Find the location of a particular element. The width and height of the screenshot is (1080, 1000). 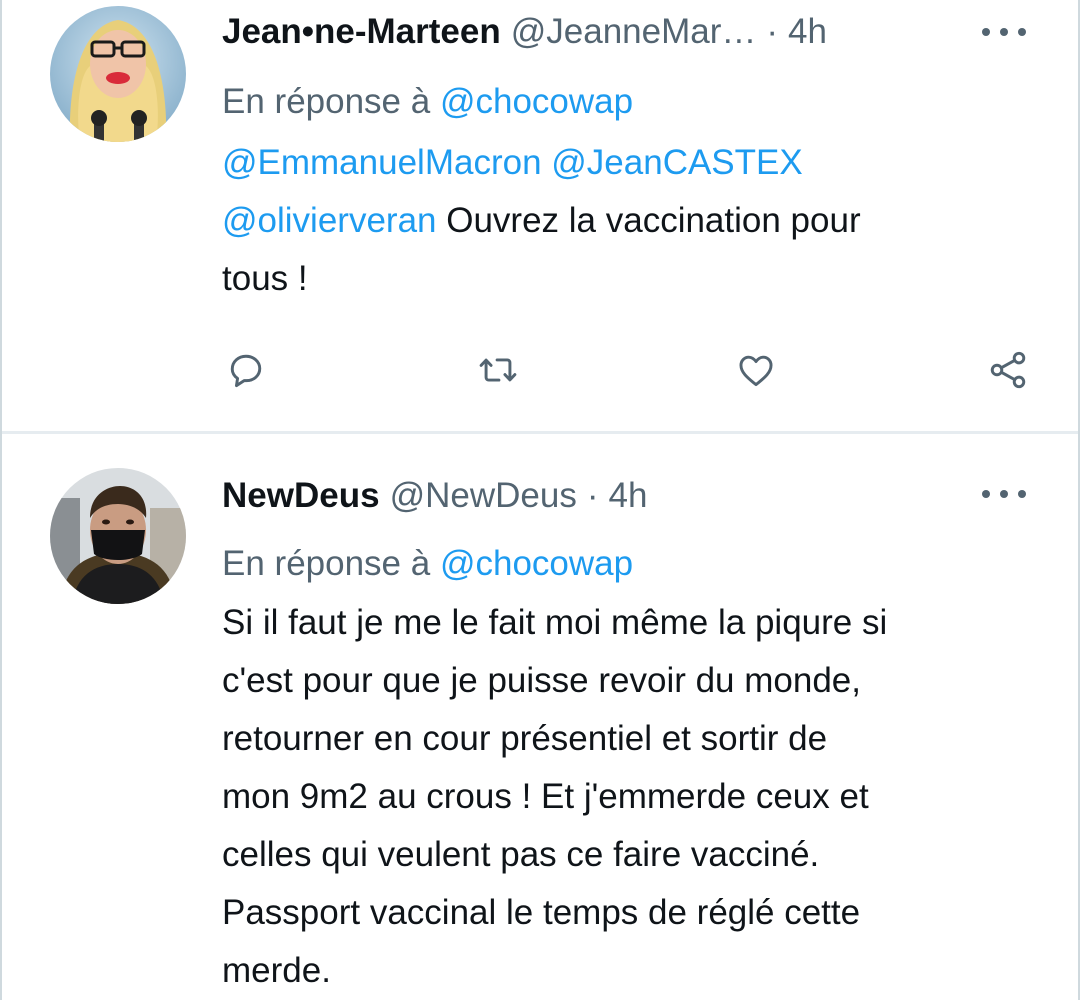

mention-link: @JeanCASTEX is located at coordinates (676, 162).